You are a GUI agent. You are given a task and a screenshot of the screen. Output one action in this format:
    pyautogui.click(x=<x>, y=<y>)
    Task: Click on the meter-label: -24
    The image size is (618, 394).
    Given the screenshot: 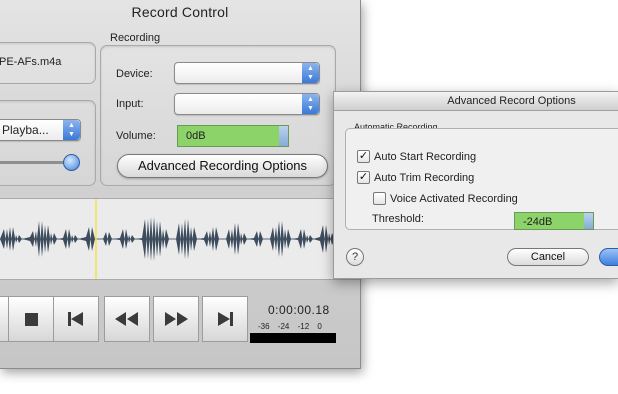 What is the action you would take?
    pyautogui.click(x=283, y=326)
    